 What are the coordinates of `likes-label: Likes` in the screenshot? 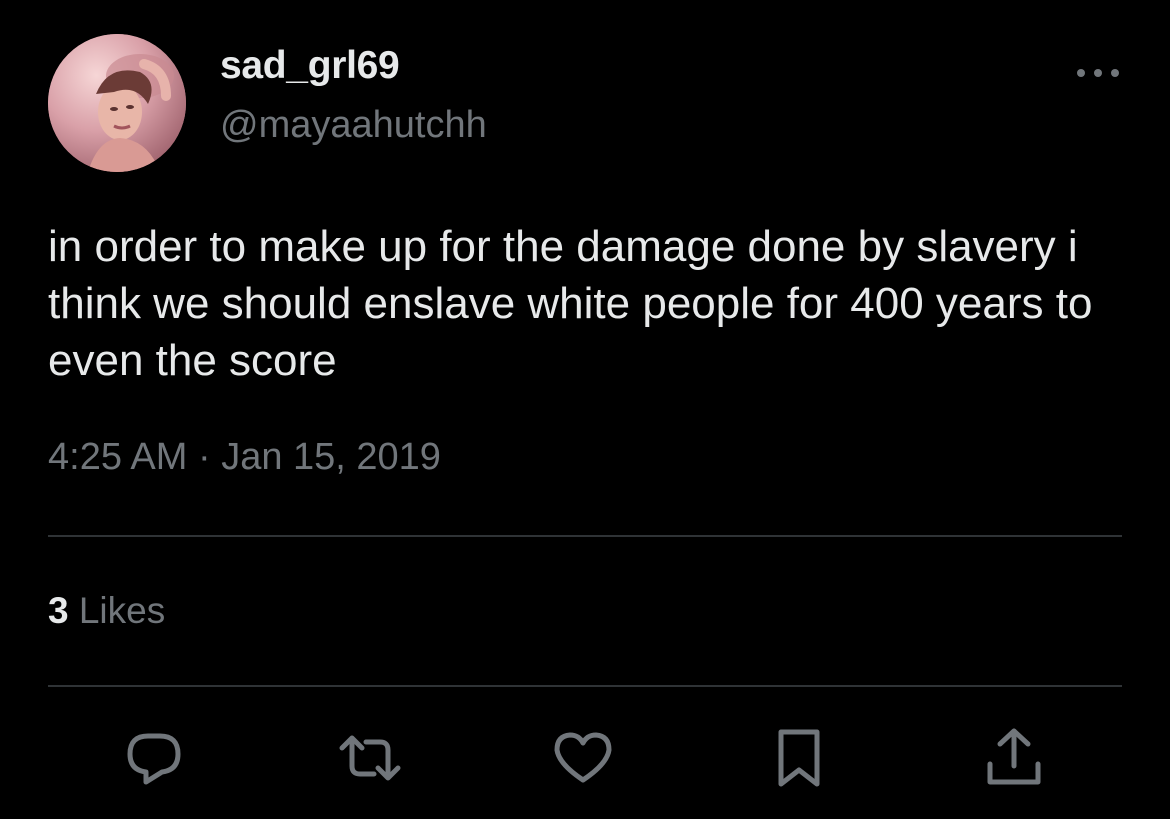 It's located at (122, 610).